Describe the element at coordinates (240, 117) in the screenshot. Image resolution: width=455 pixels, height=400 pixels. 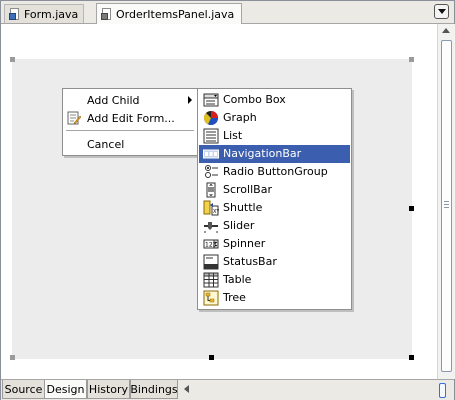
I see `submenu-item-label: Graph` at that location.